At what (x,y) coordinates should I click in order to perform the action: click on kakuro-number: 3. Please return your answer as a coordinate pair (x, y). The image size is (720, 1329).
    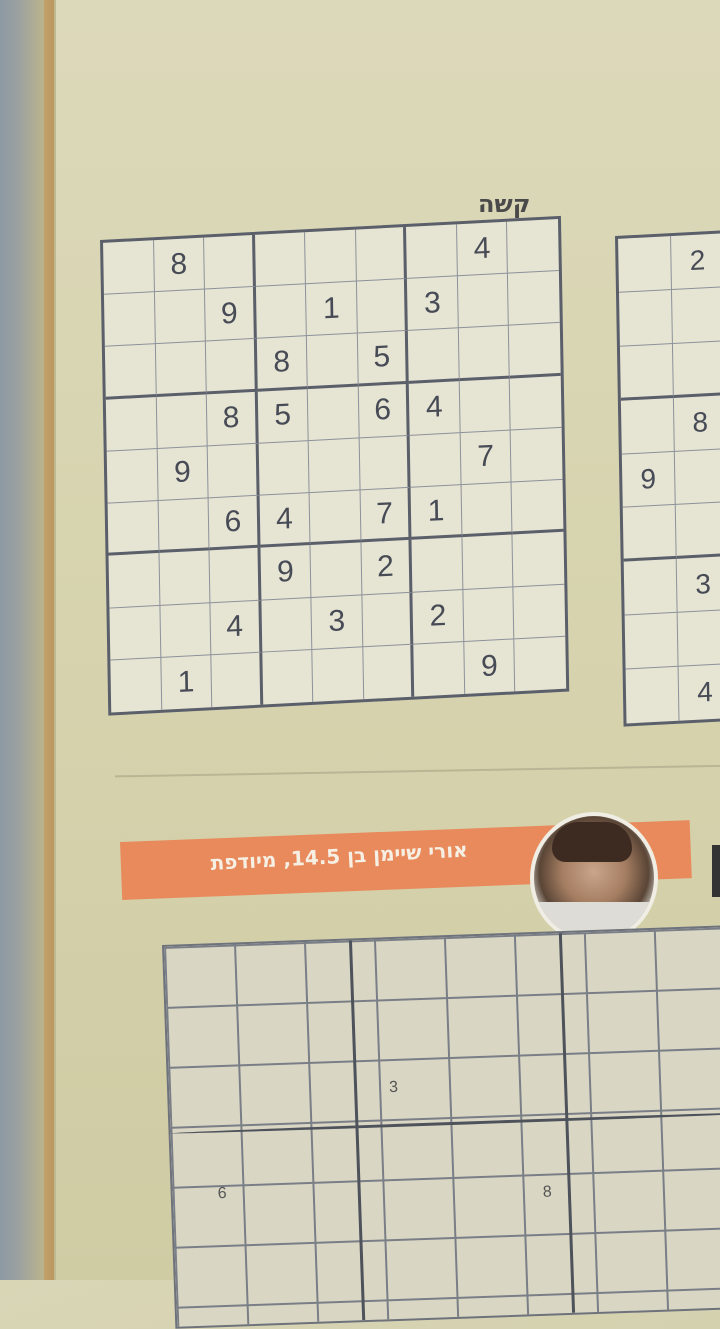
    Looking at the image, I should click on (393, 1087).